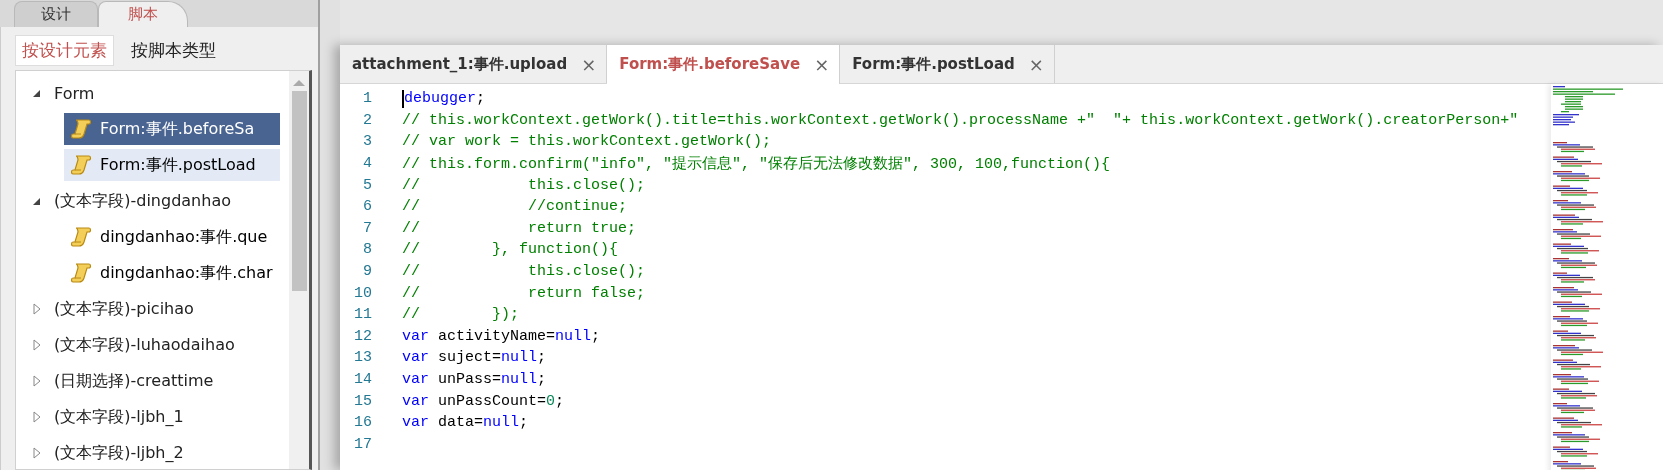  Describe the element at coordinates (362, 379) in the screenshot. I see `line-number: 14` at that location.